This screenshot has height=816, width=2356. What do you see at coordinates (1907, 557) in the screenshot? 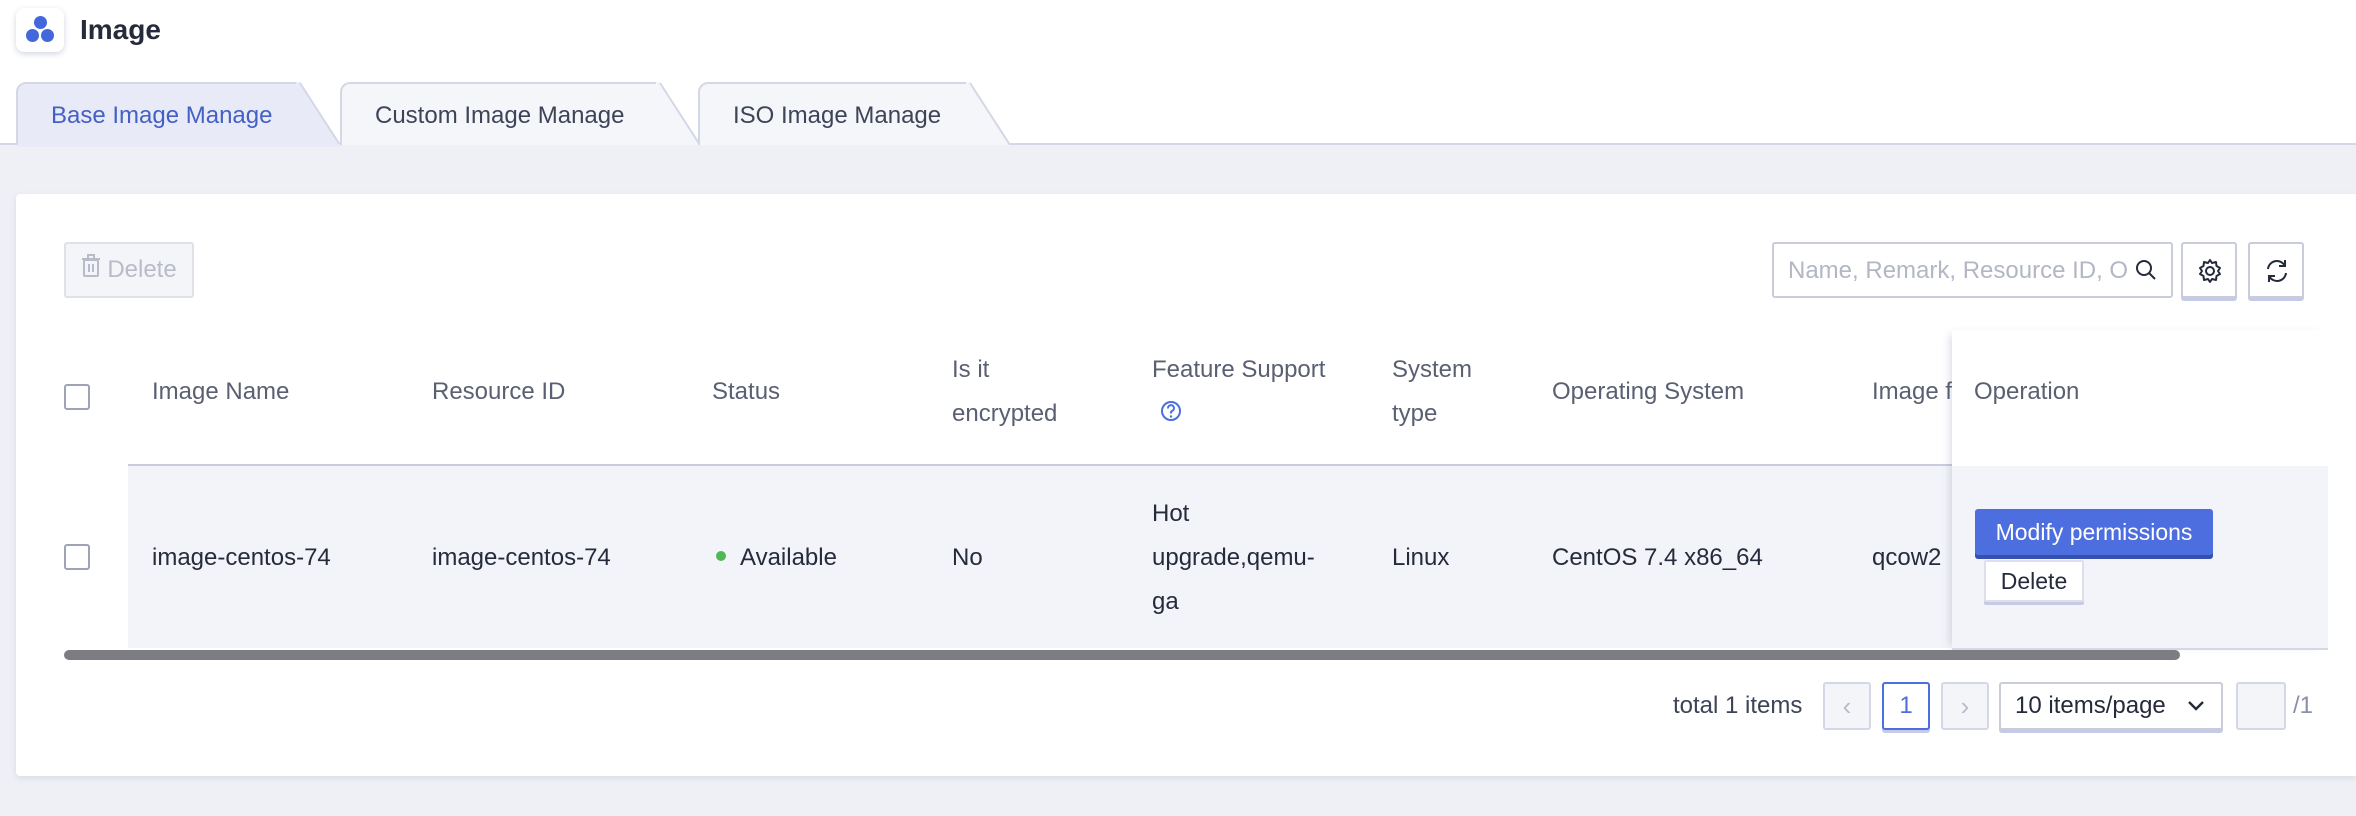
I see `cell-image-format: qcow2` at bounding box center [1907, 557].